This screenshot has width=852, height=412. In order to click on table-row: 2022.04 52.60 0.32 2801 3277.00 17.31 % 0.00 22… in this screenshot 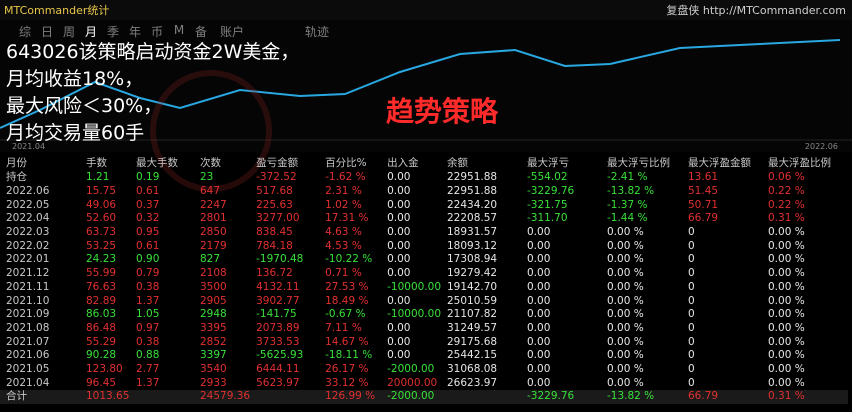, I will do `click(424, 219)`.